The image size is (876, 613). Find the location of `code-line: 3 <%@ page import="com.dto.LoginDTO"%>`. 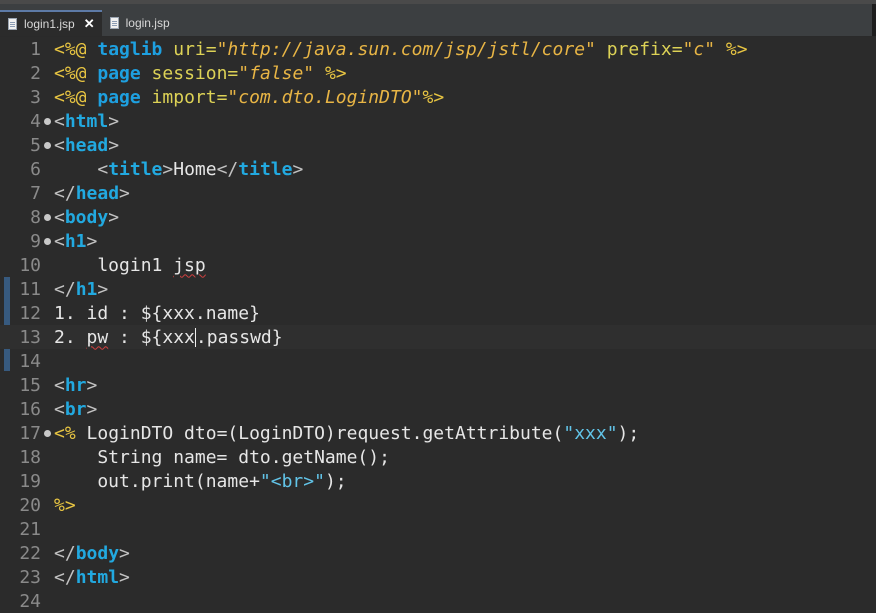

code-line: 3 <%@ page import="com.dto.LoginDTO"%> is located at coordinates (438, 97).